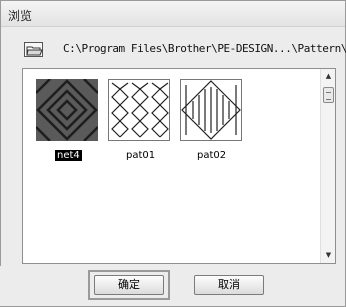 This screenshot has height=307, width=346. Describe the element at coordinates (140, 155) in the screenshot. I see `item-label-pat01: pat01` at that location.